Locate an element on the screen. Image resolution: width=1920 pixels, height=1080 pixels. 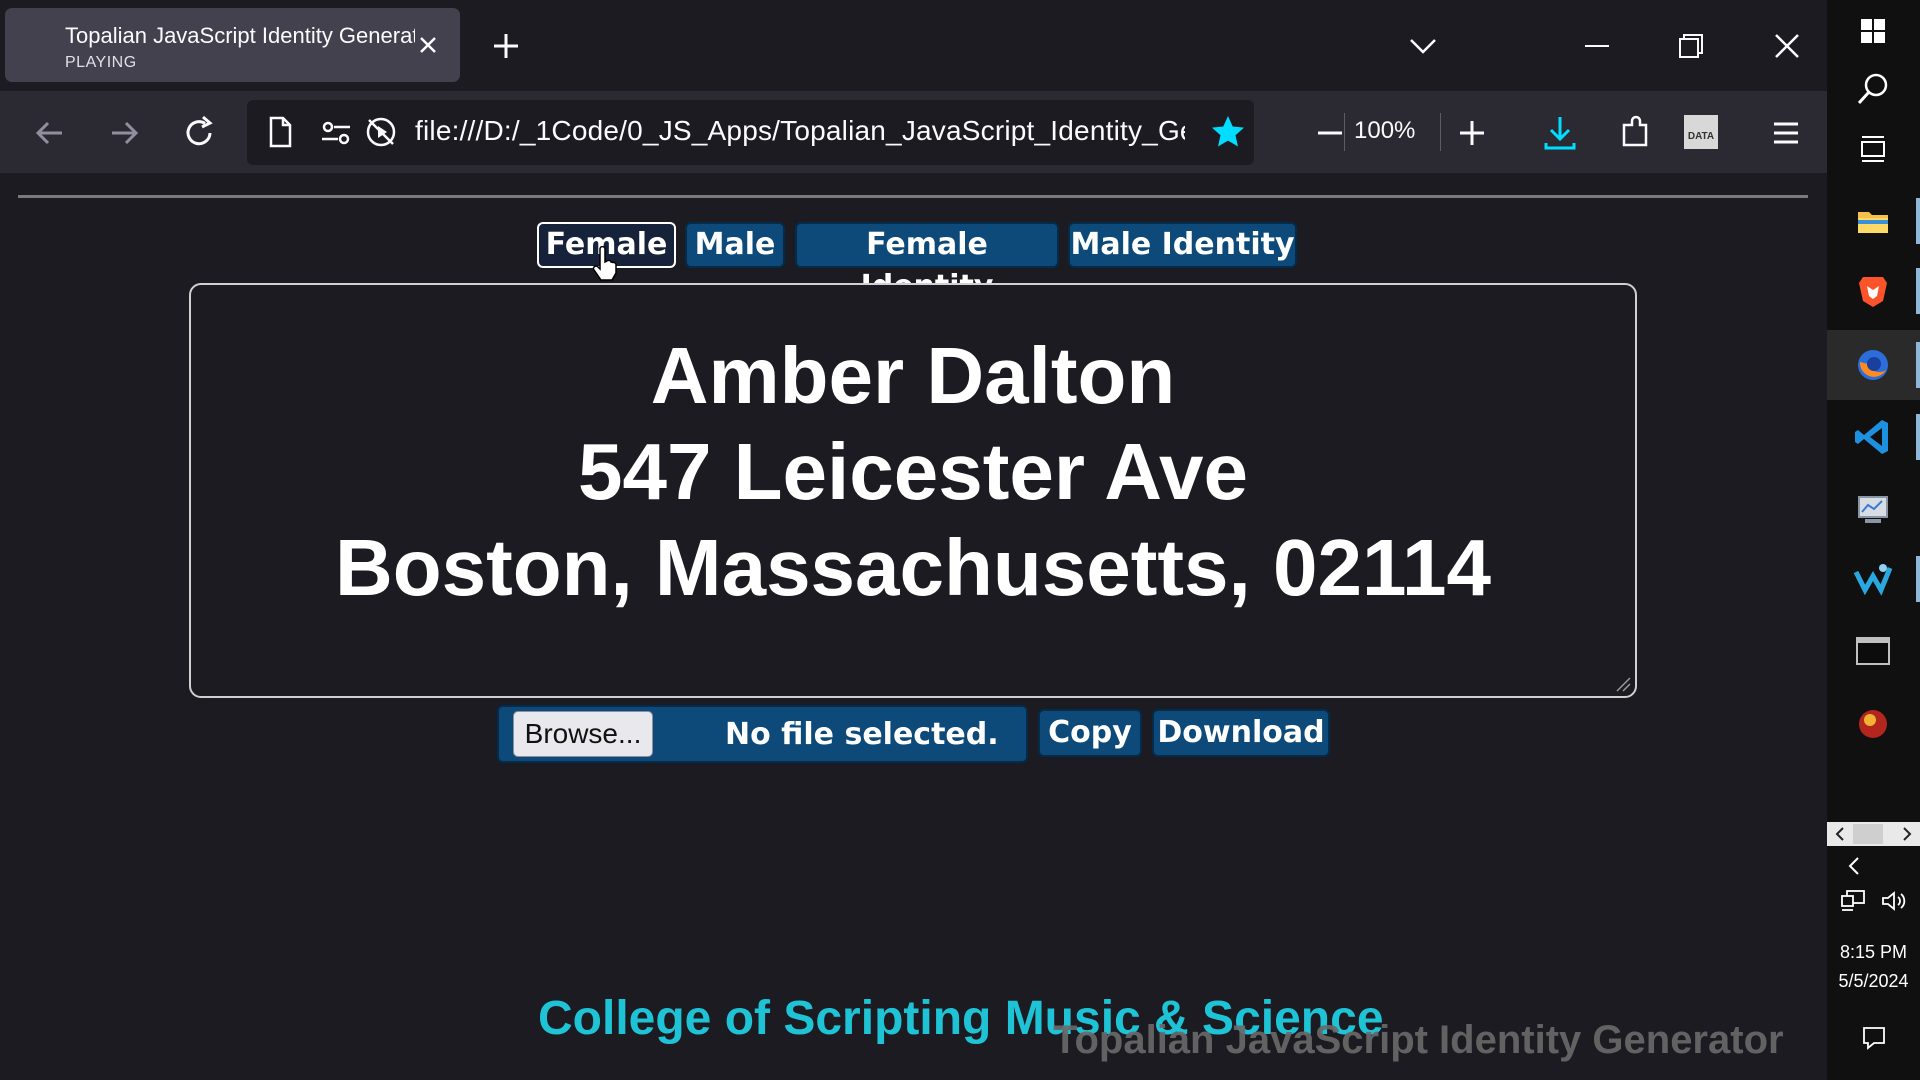
hand-cursor-icon is located at coordinates (604, 263).